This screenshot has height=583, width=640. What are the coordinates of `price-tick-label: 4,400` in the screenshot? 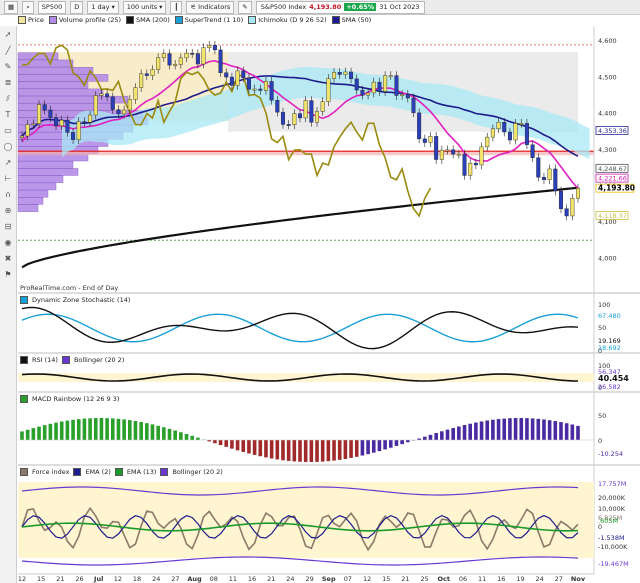 It's located at (607, 114).